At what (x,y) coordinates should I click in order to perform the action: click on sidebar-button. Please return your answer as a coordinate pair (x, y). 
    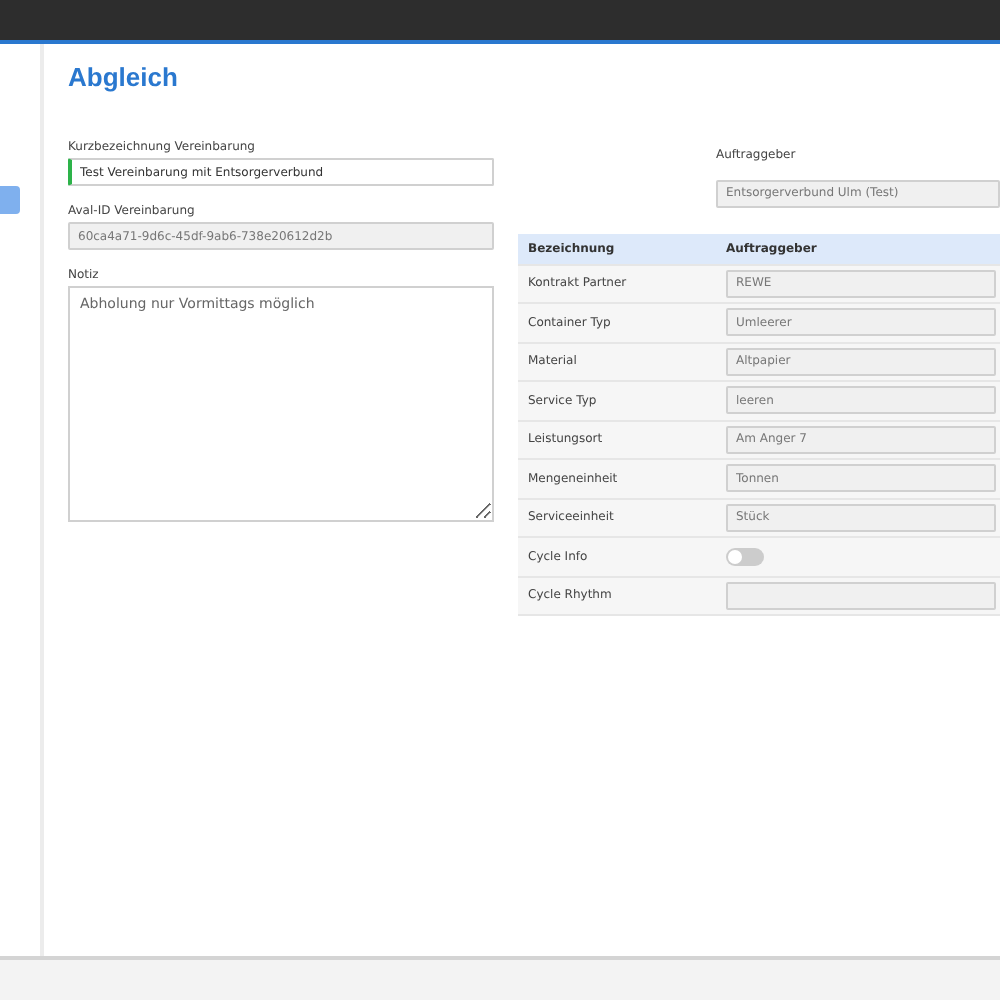
    Looking at the image, I should click on (10, 200).